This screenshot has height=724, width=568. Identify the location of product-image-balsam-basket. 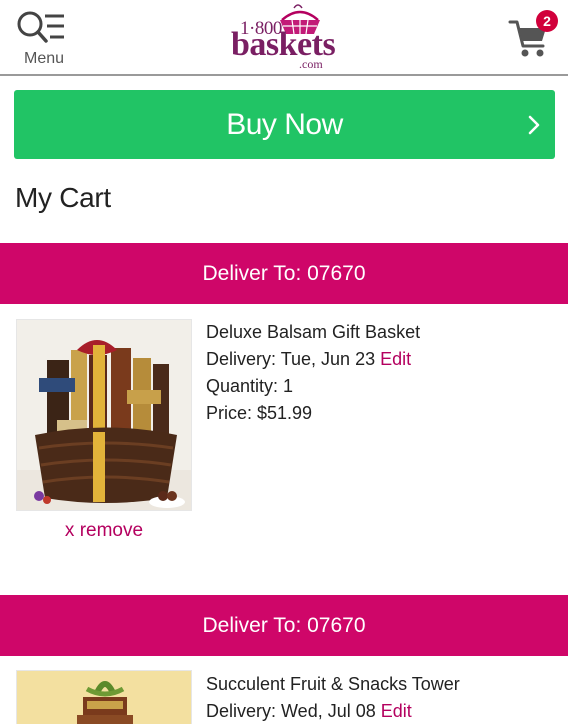
(104, 415).